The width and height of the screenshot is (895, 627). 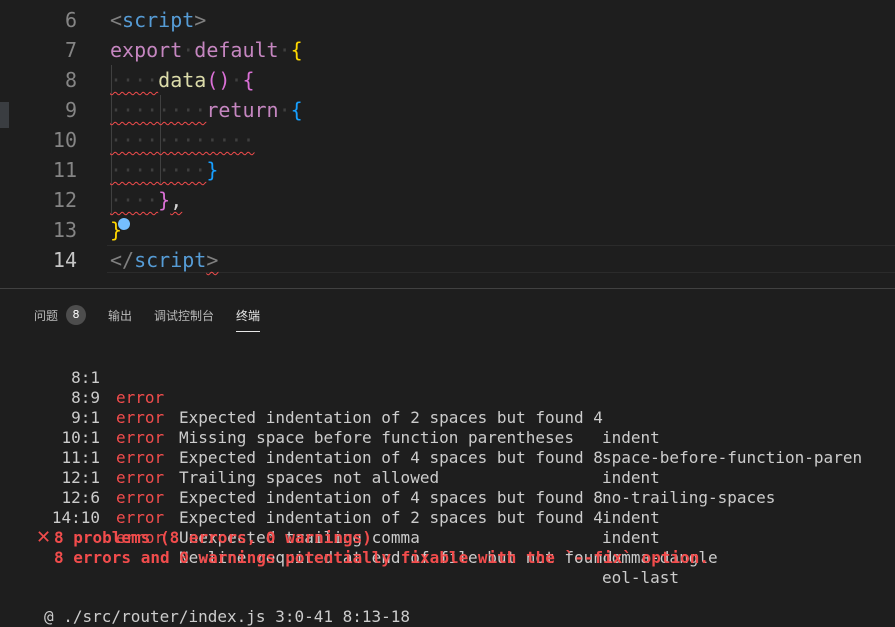 What do you see at coordinates (64, 260) in the screenshot?
I see `line-number: 14` at bounding box center [64, 260].